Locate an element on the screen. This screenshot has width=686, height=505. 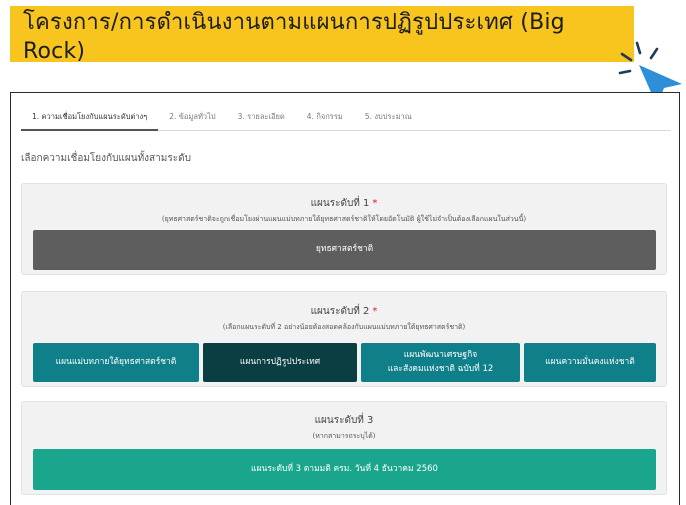
tab-budget: 5. งบประมาณ is located at coordinates (388, 116).